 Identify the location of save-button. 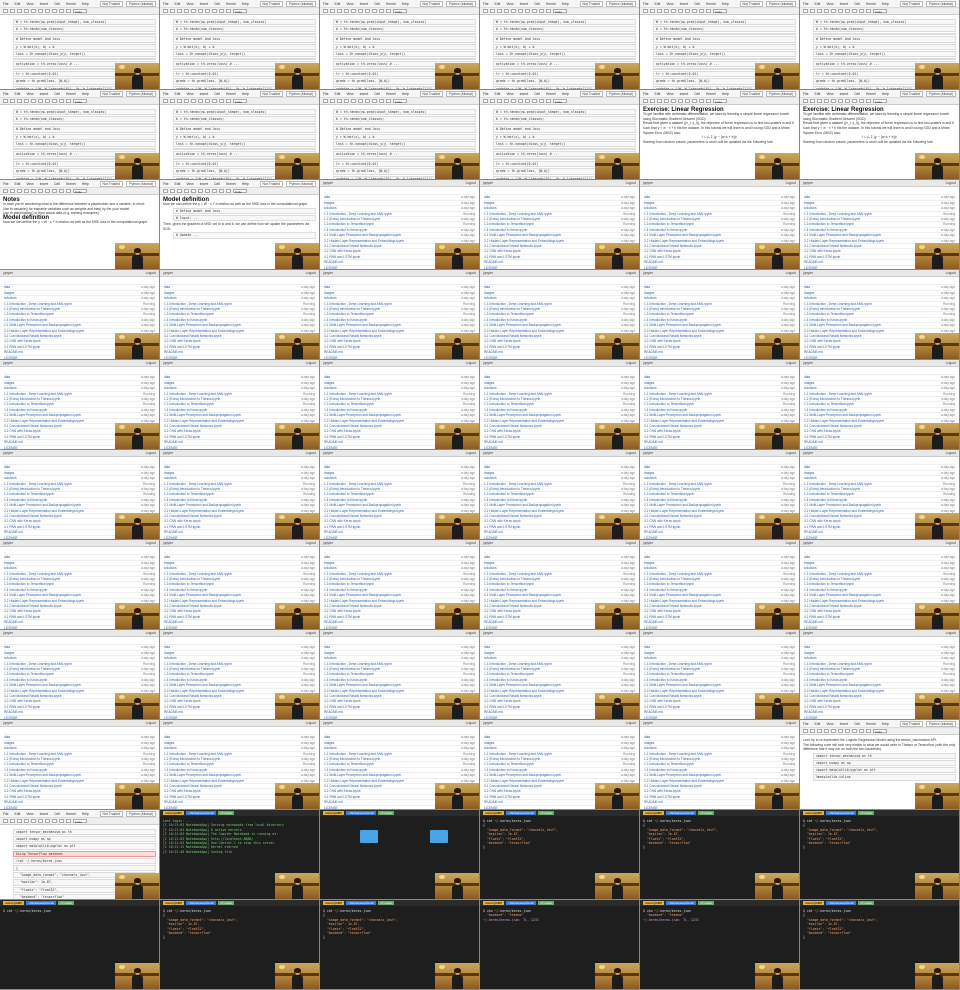
(325, 11).